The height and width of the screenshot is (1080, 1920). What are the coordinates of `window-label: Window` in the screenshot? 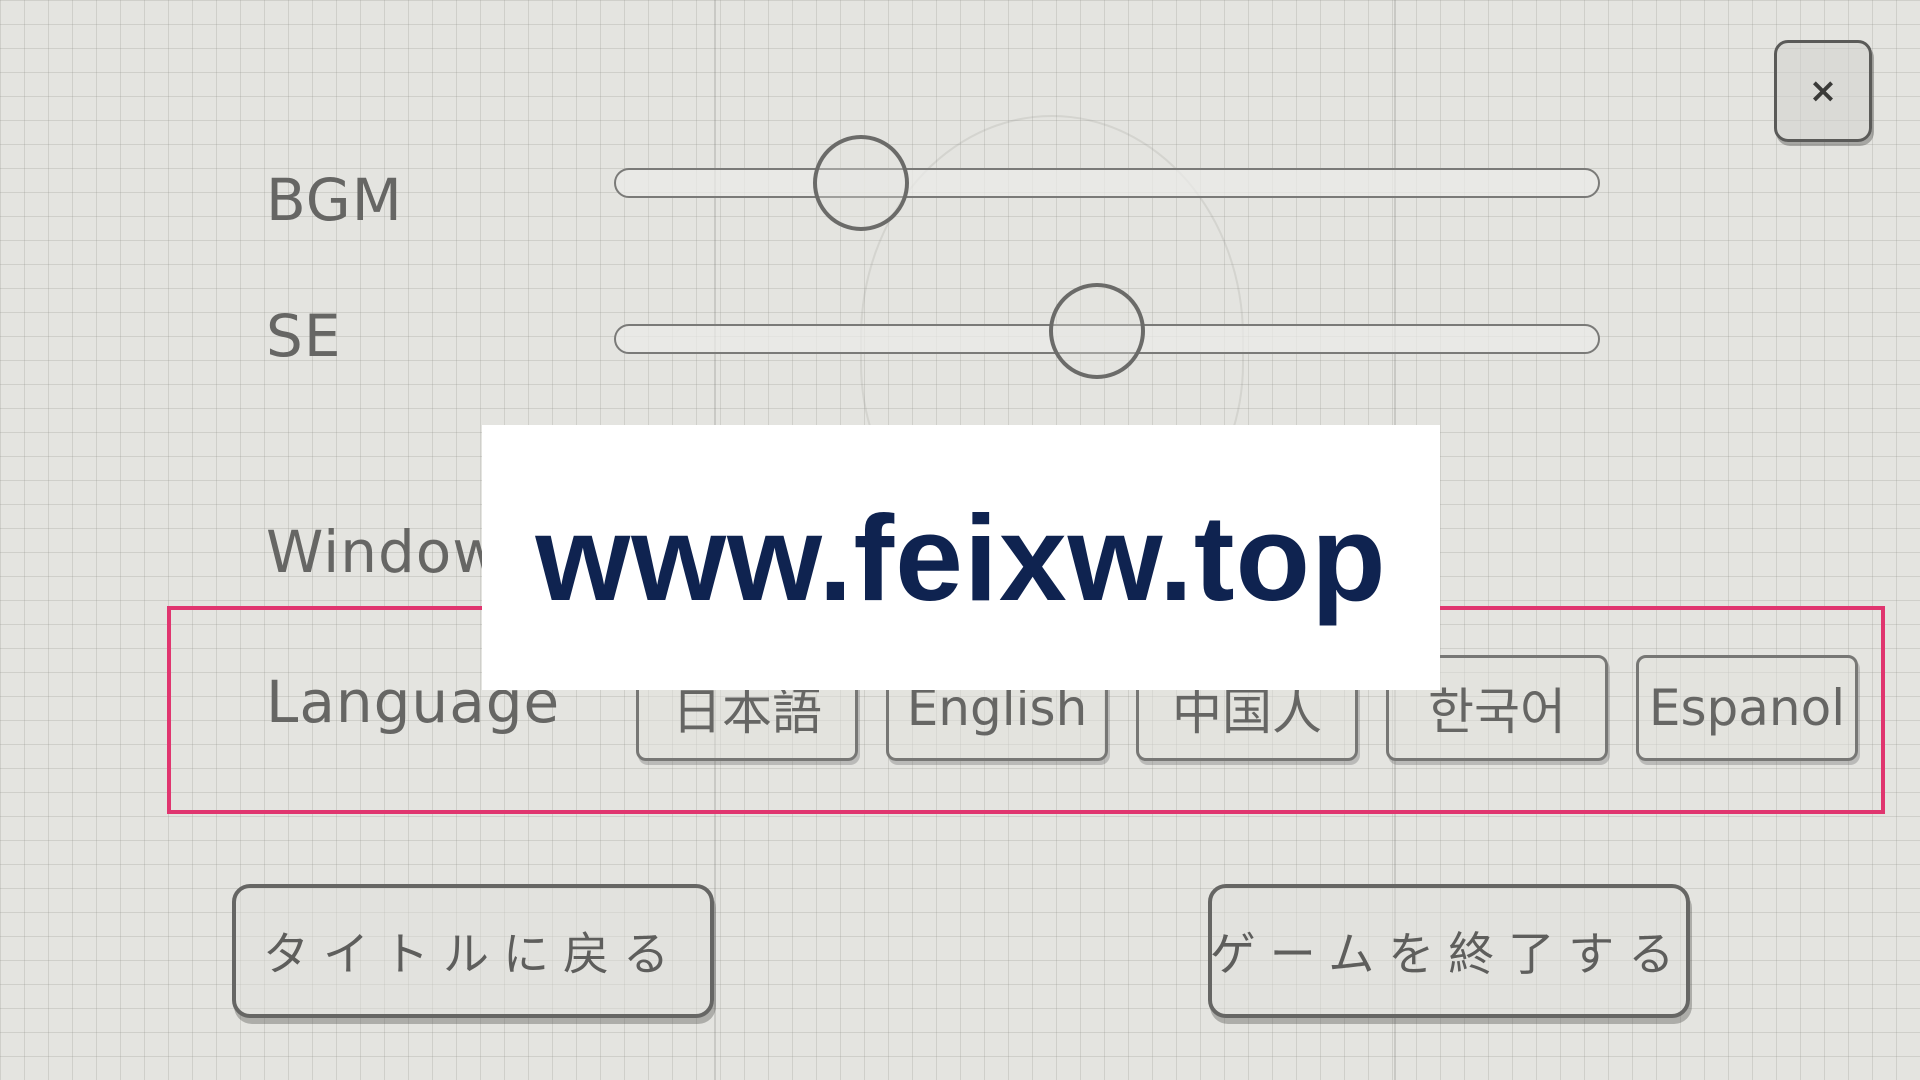 It's located at (383, 552).